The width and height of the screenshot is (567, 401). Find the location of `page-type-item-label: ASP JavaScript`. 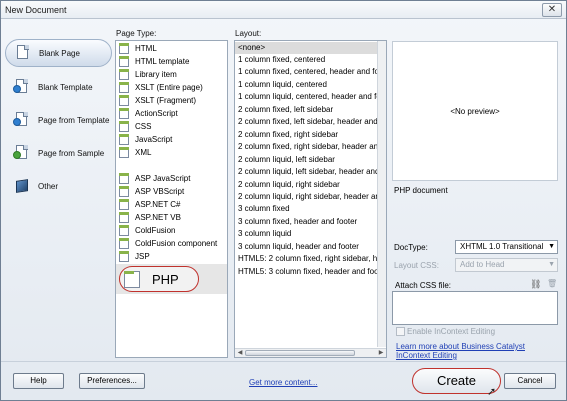

page-type-item-label: ASP JavaScript is located at coordinates (163, 178).